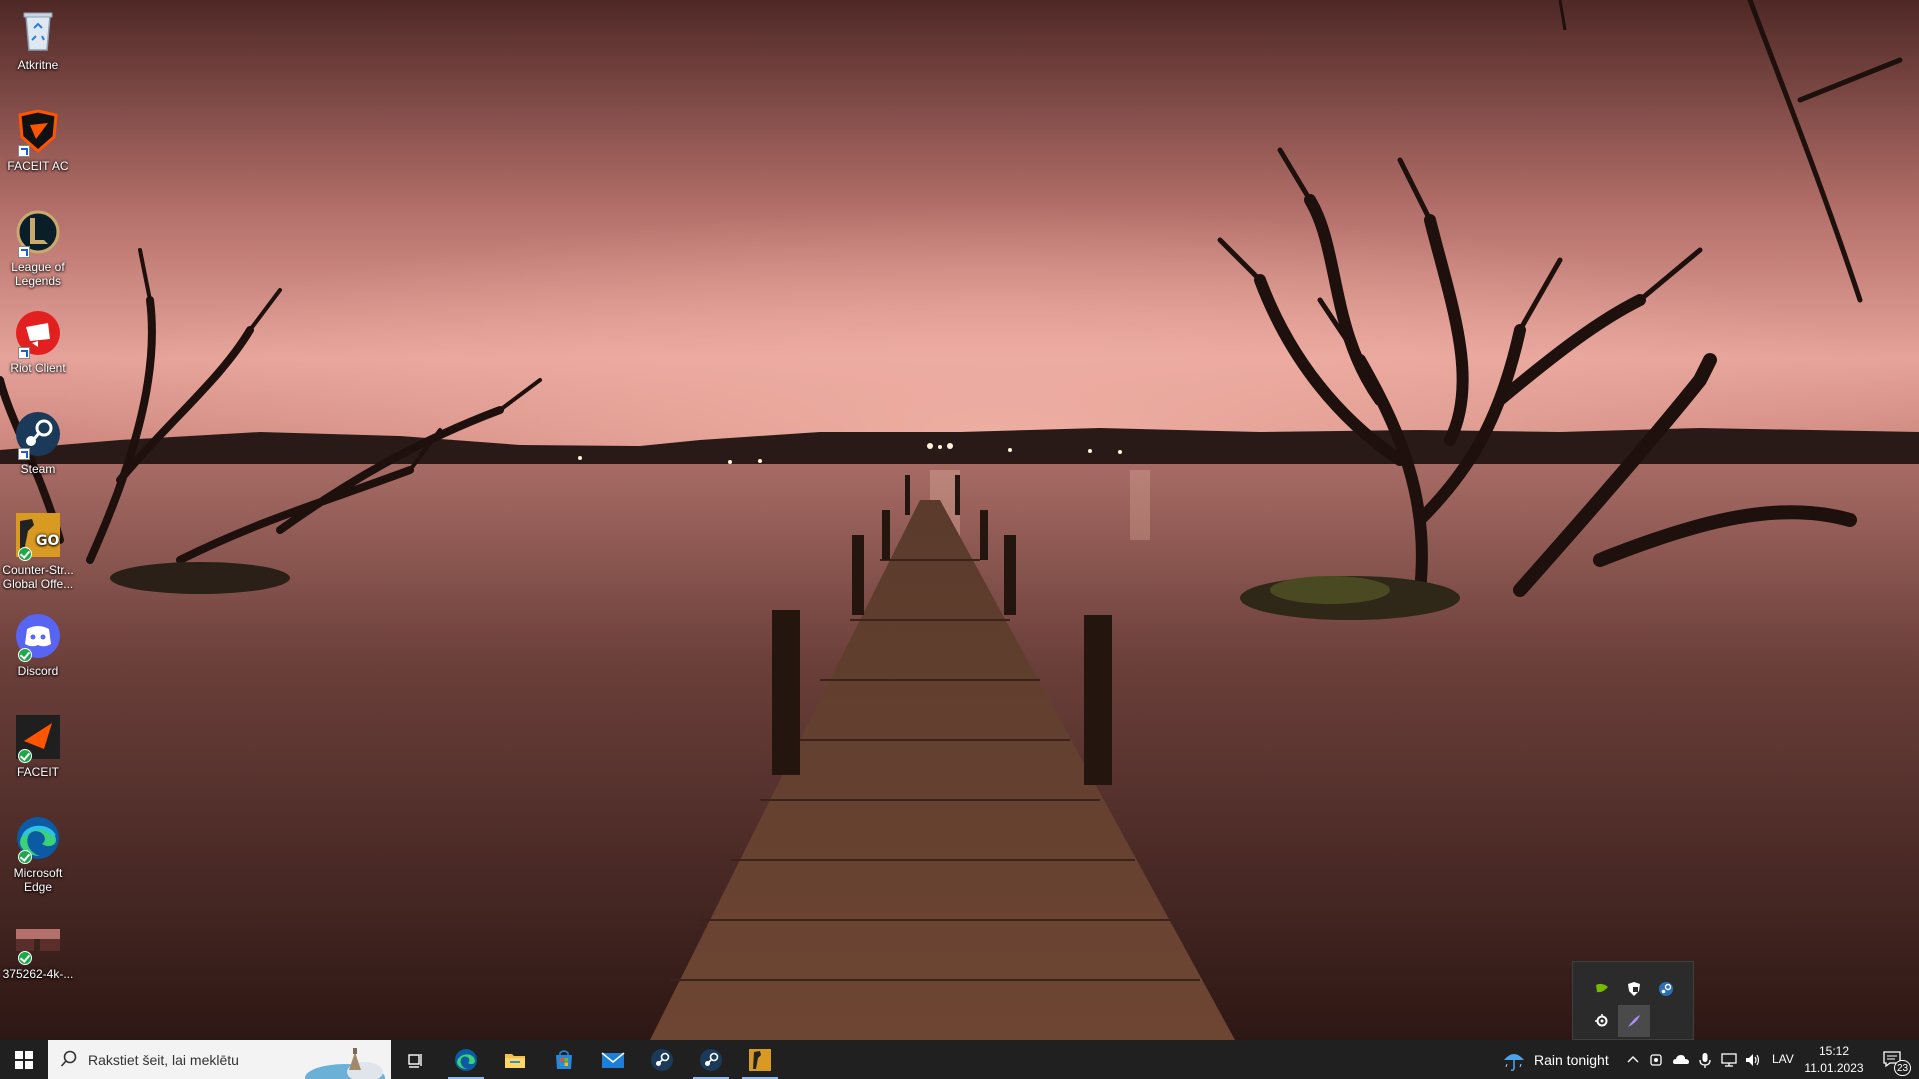 The width and height of the screenshot is (1919, 1079). I want to click on recycle-bin-icon, so click(38, 30).